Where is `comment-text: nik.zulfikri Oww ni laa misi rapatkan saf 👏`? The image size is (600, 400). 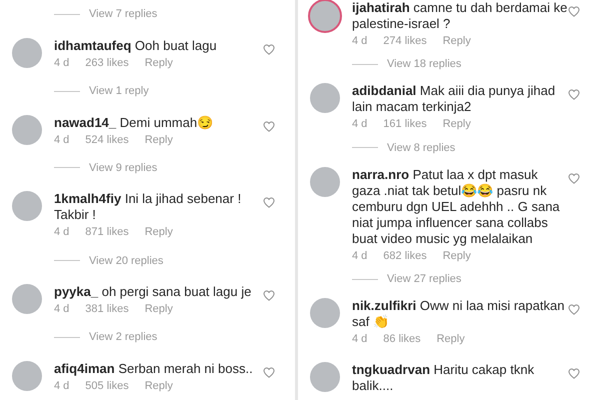
comment-text: nik.zulfikri Oww ni laa misi rapatkan saf 👏 is located at coordinates (459, 314).